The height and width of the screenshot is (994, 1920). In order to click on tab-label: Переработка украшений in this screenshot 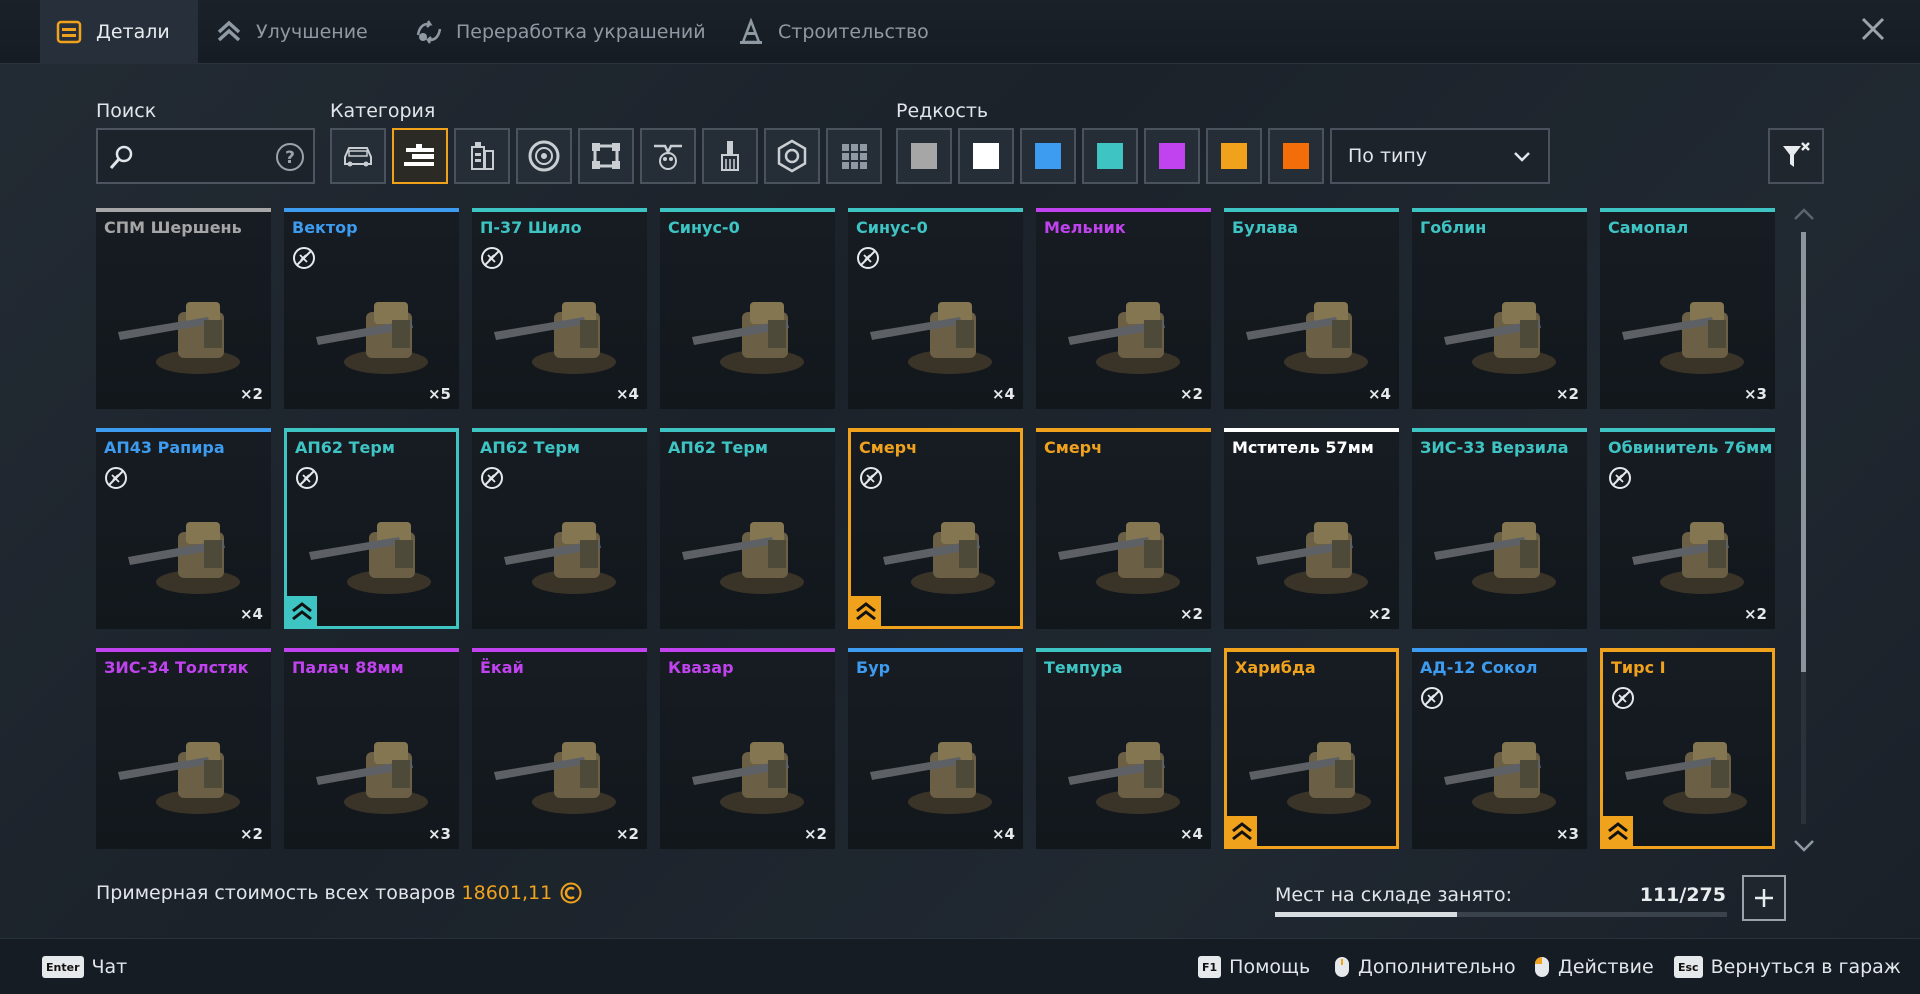, I will do `click(581, 32)`.